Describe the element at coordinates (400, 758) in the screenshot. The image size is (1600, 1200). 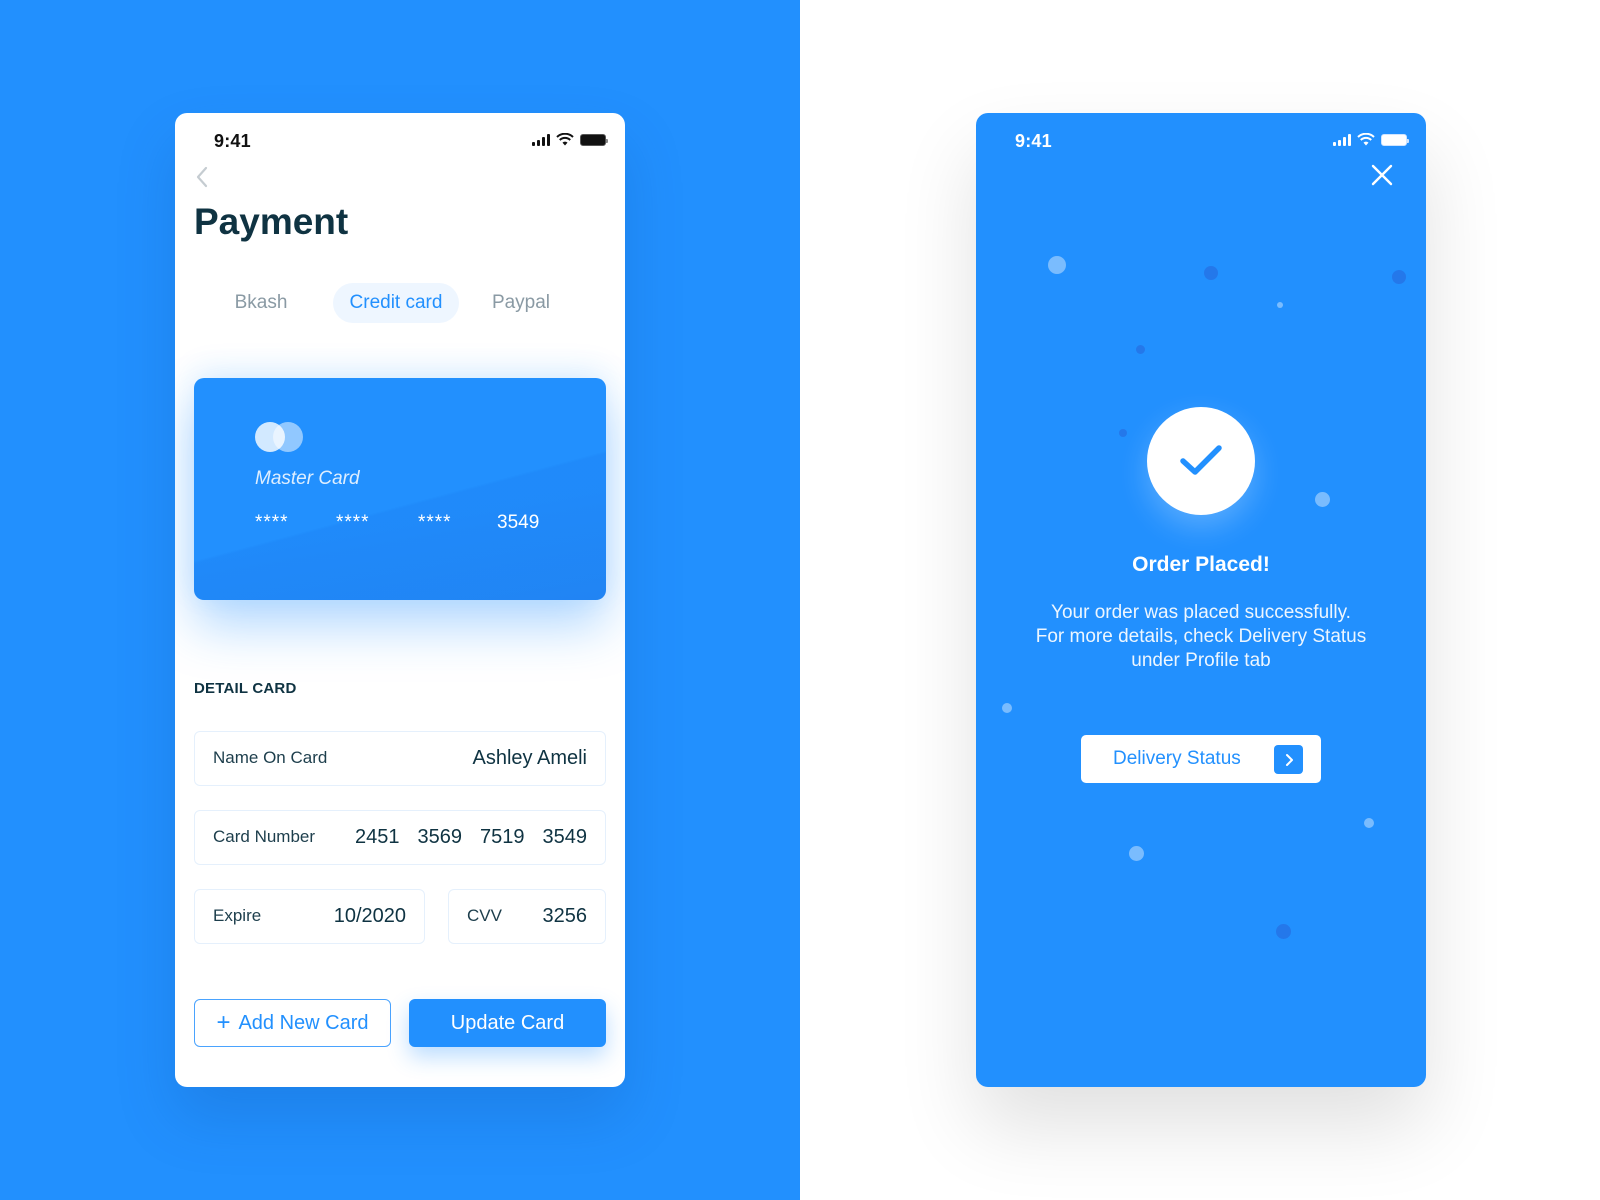
I see `name-on-card-field: Name On Card Ashley Ameli` at that location.